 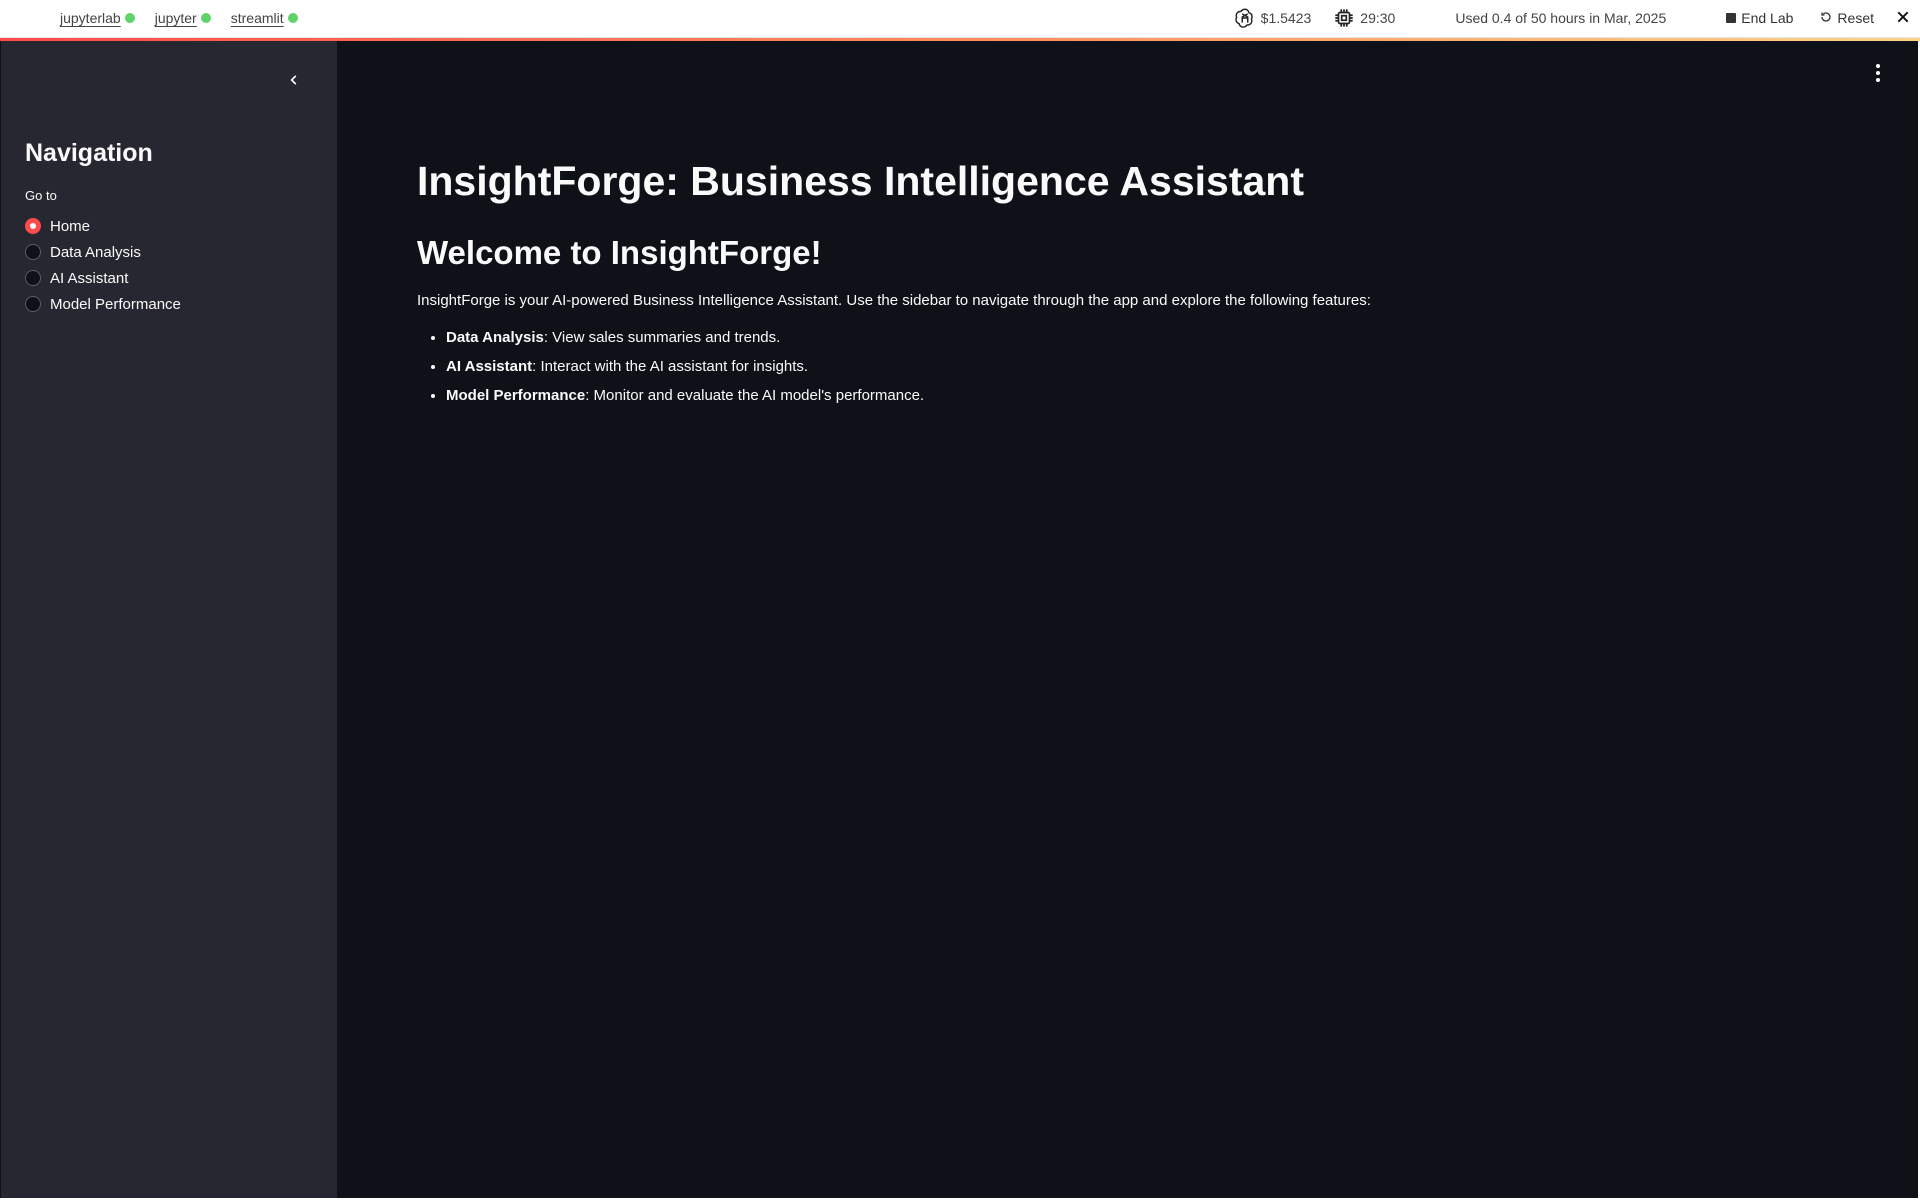 I want to click on timer-meter: 29:30, so click(x=1364, y=18).